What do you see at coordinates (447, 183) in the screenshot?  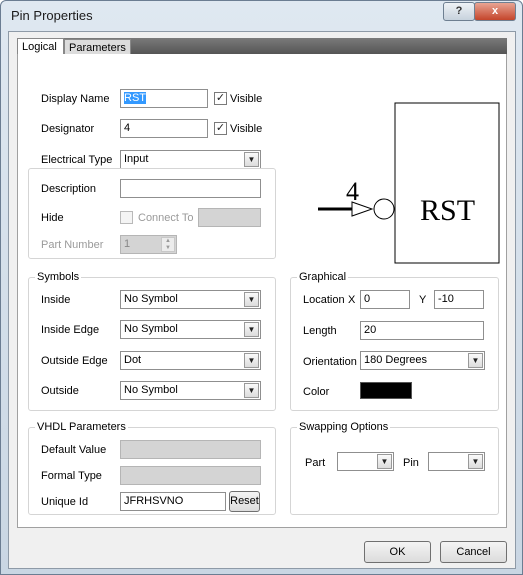 I see `component-body` at bounding box center [447, 183].